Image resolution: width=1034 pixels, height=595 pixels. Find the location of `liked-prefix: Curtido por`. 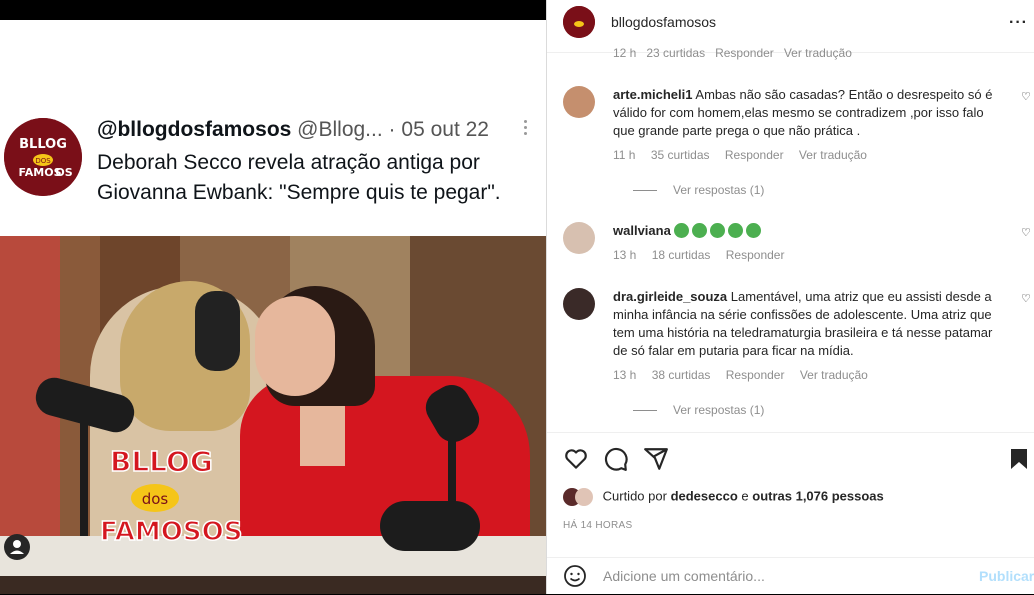

liked-prefix: Curtido por is located at coordinates (634, 496).